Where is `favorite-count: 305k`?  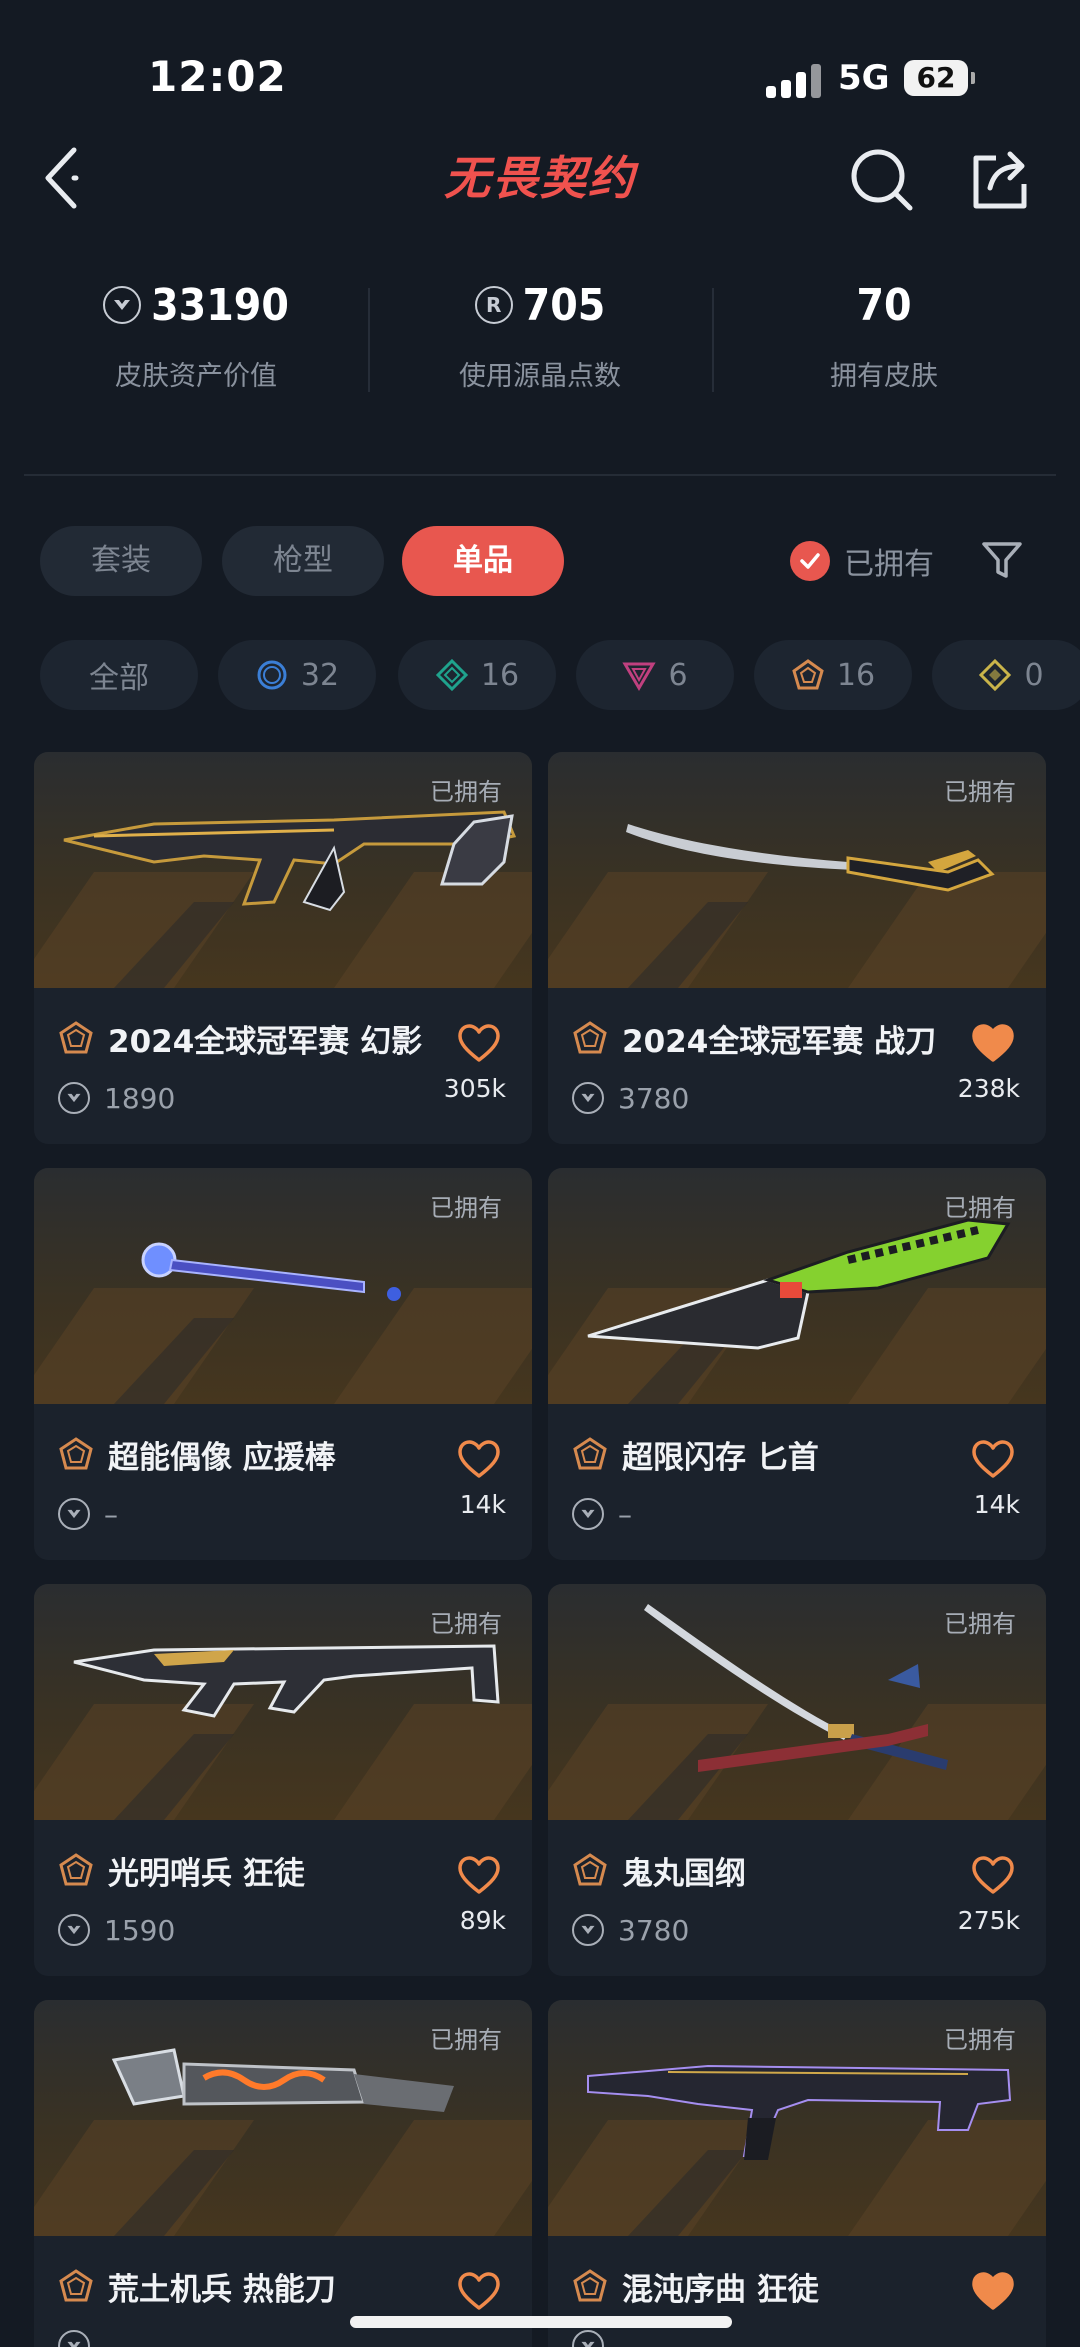
favorite-count: 305k is located at coordinates (474, 1088).